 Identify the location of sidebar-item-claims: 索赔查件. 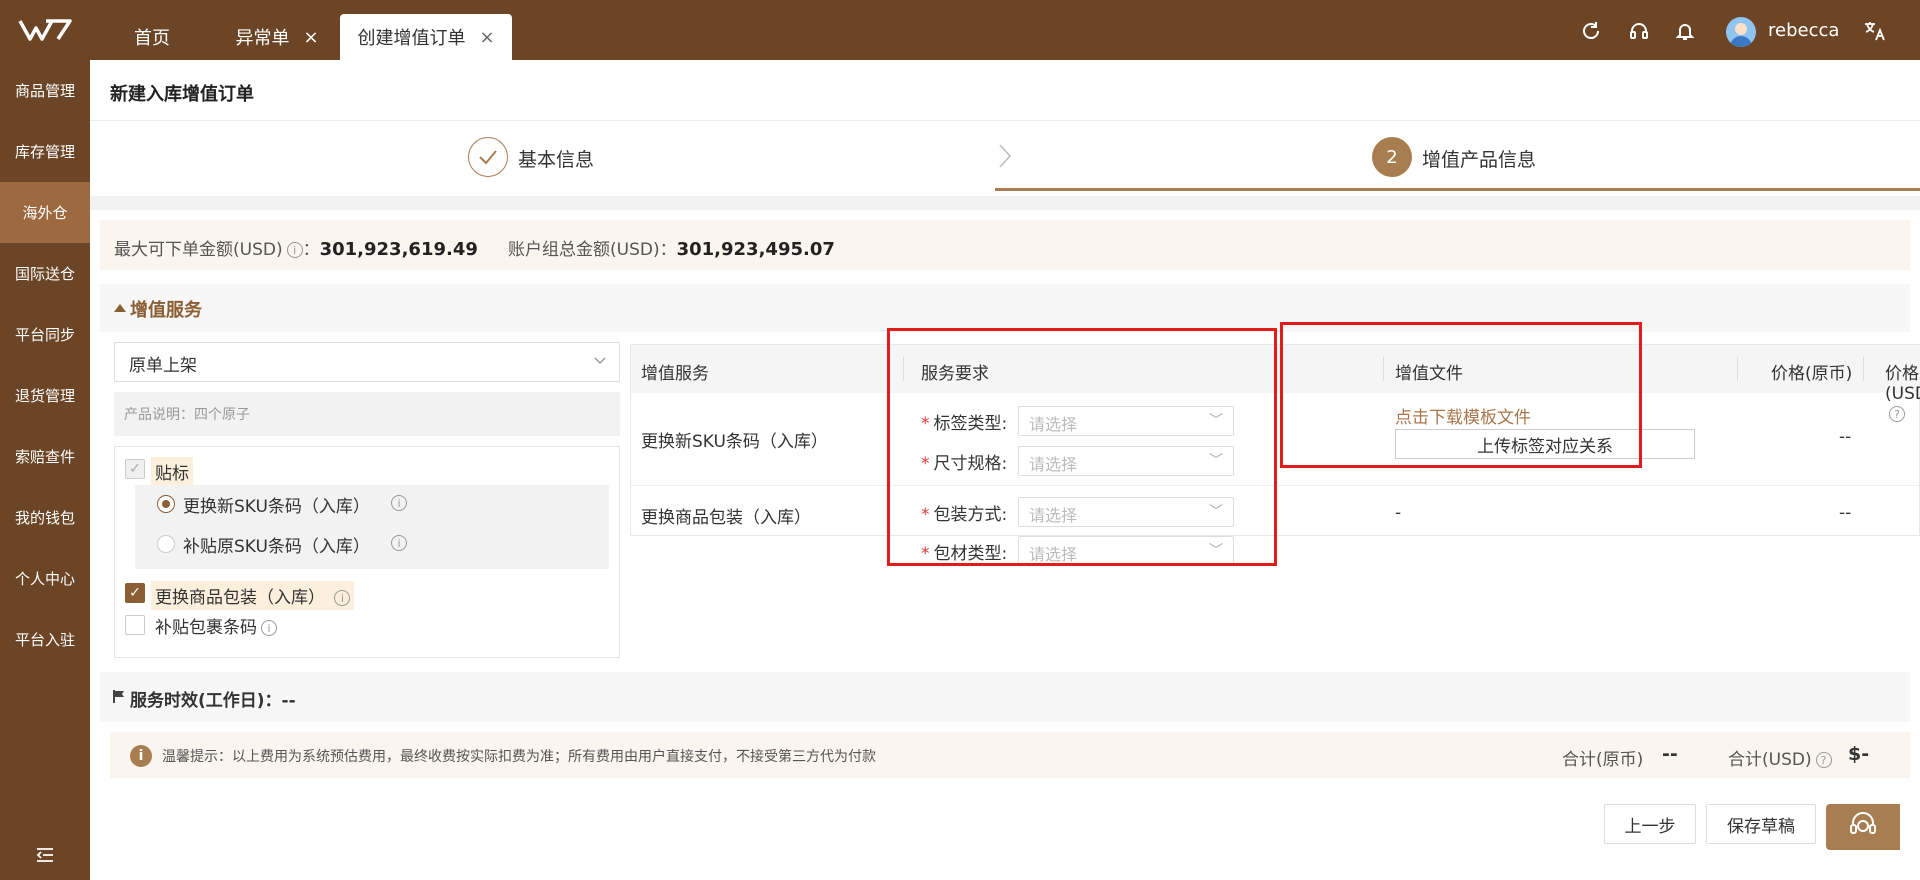
(45, 456).